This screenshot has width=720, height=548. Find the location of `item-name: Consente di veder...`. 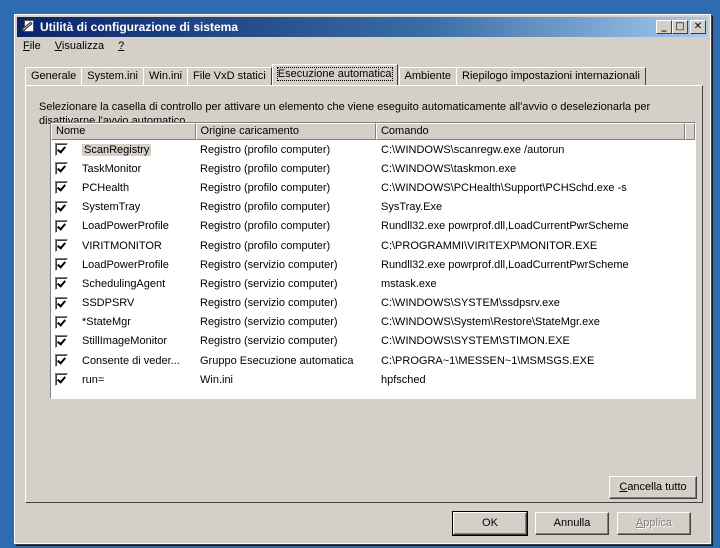

item-name: Consente di veder... is located at coordinates (131, 360).